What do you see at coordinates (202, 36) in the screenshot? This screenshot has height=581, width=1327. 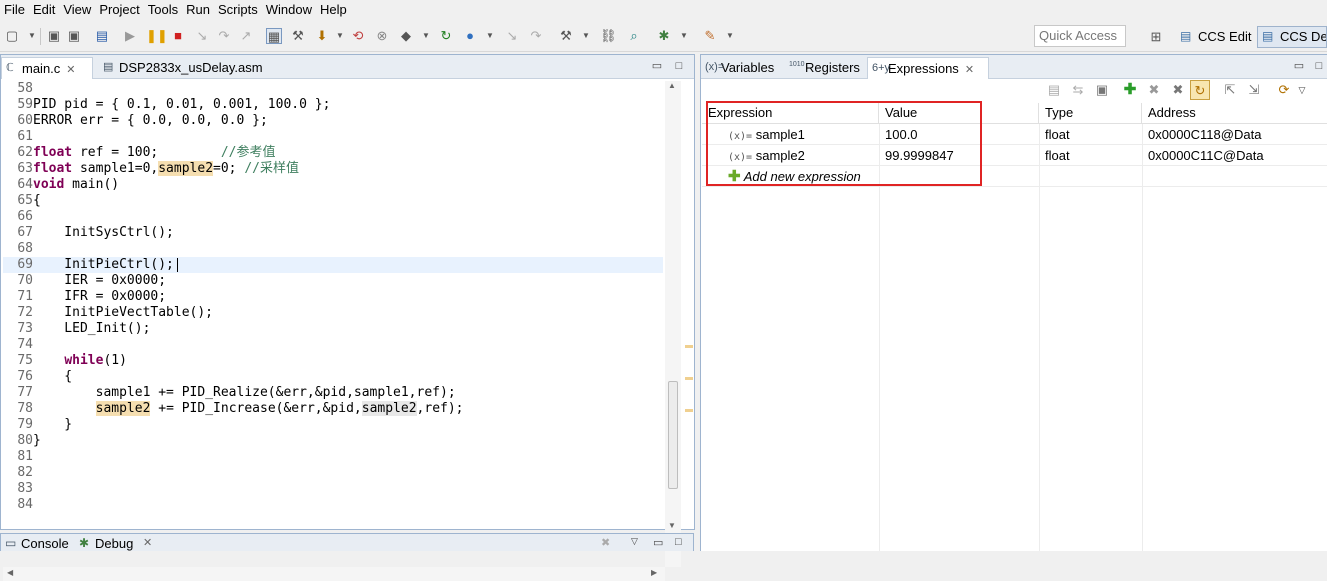 I see `step-into-icon: ↘` at bounding box center [202, 36].